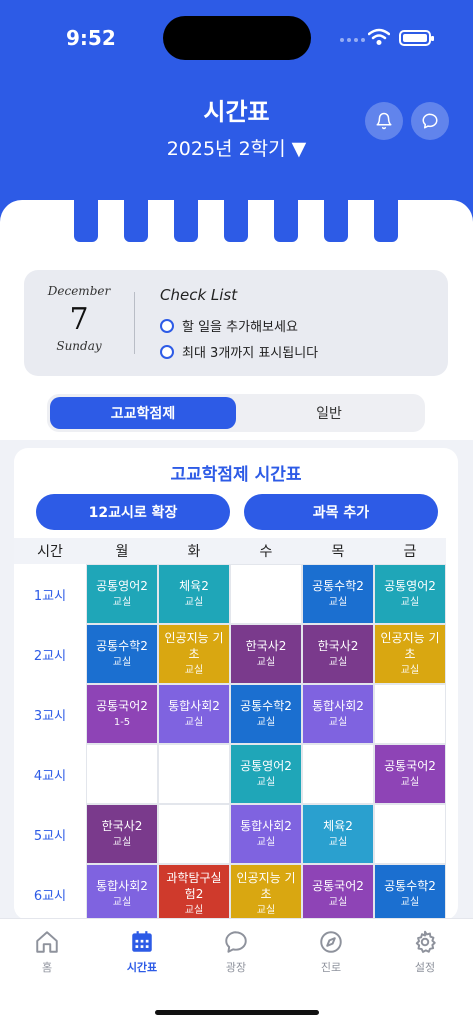 Image resolution: width=473 pixels, height=1024 pixels. Describe the element at coordinates (240, 327) in the screenshot. I see `checklist-item-label: 할 일을 추가해보세요` at that location.